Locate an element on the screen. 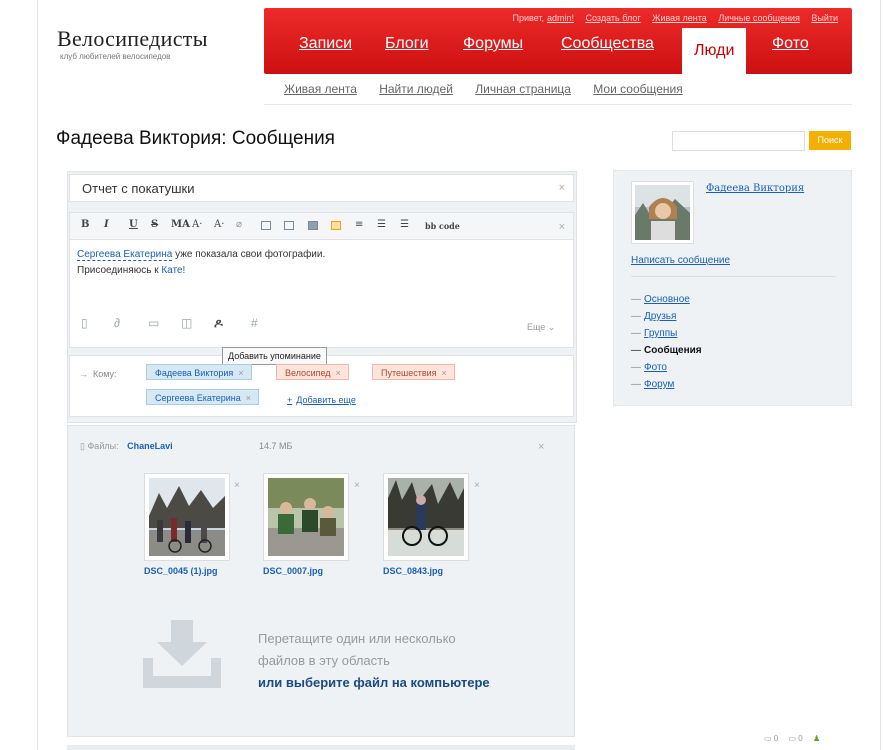 The width and height of the screenshot is (883, 750). subject-input: Отчет с покатушки × is located at coordinates (321, 188).